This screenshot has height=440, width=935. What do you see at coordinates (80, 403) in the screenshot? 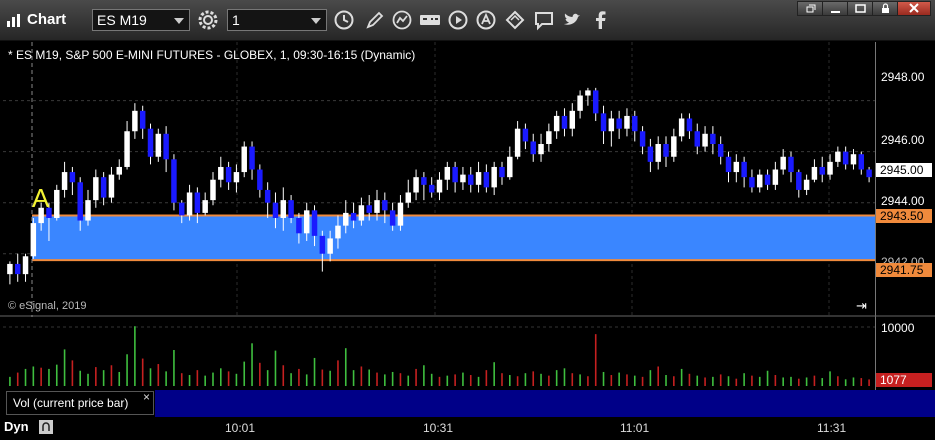
I see `volume-legend: Vol (current price bar)` at bounding box center [80, 403].